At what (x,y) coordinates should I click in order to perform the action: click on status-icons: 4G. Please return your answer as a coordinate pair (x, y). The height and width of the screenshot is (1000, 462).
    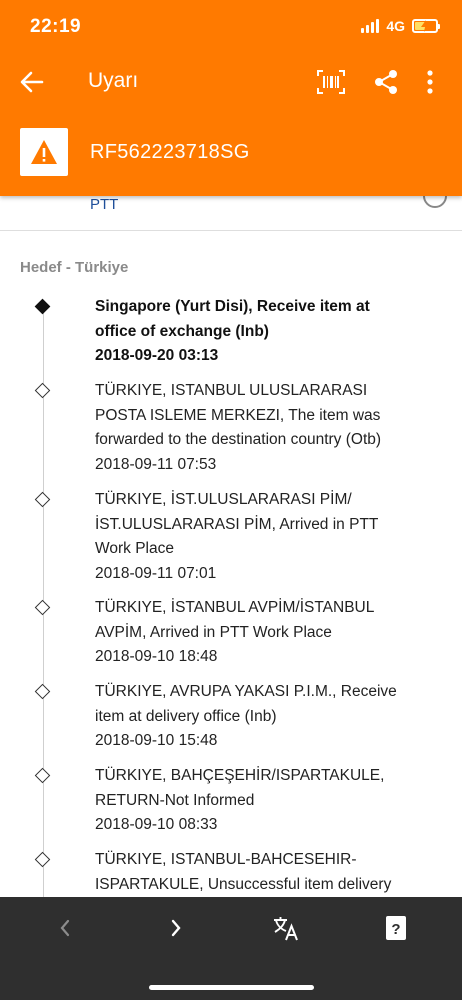
    Looking at the image, I should click on (400, 26).